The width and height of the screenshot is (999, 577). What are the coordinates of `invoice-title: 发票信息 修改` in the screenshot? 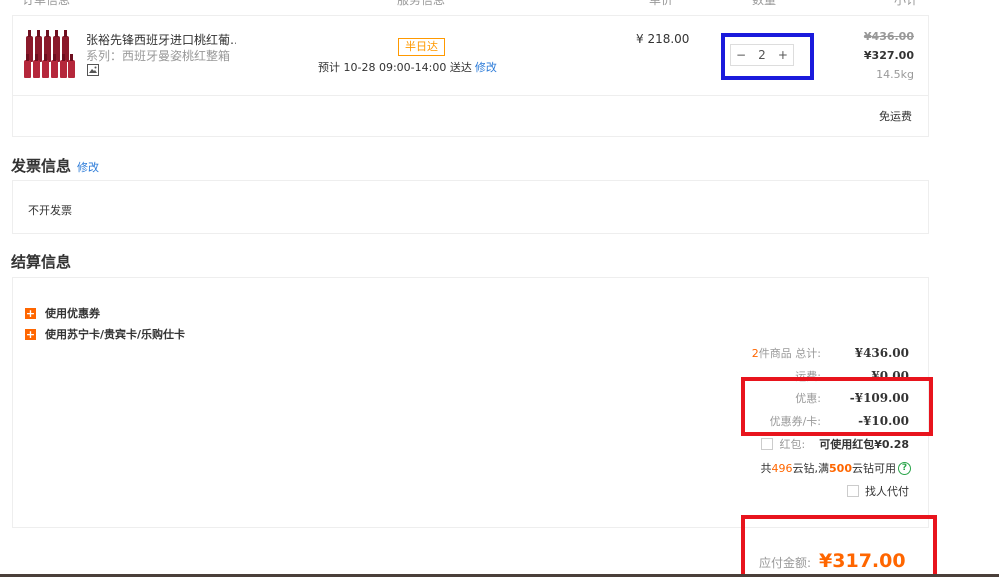 It's located at (55, 165).